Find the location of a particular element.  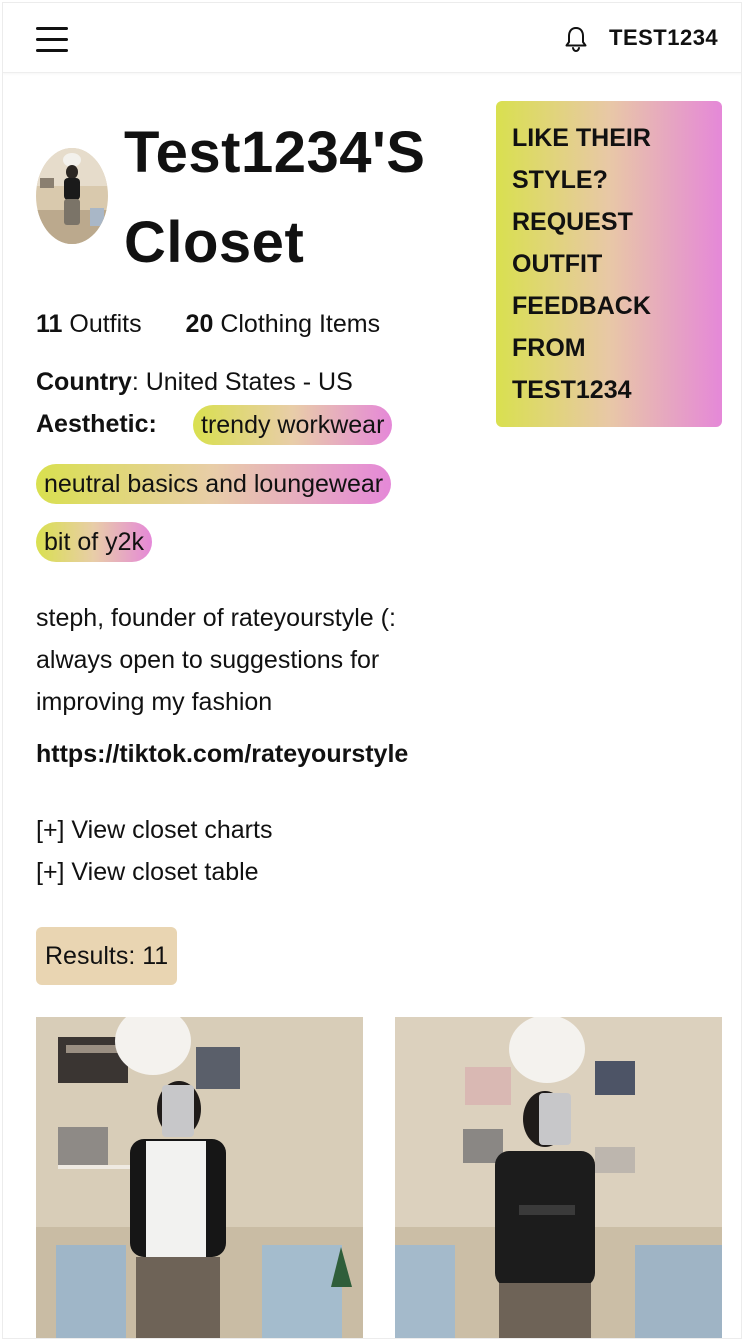

page-title: Test1234'S Closet is located at coordinates (304, 198).